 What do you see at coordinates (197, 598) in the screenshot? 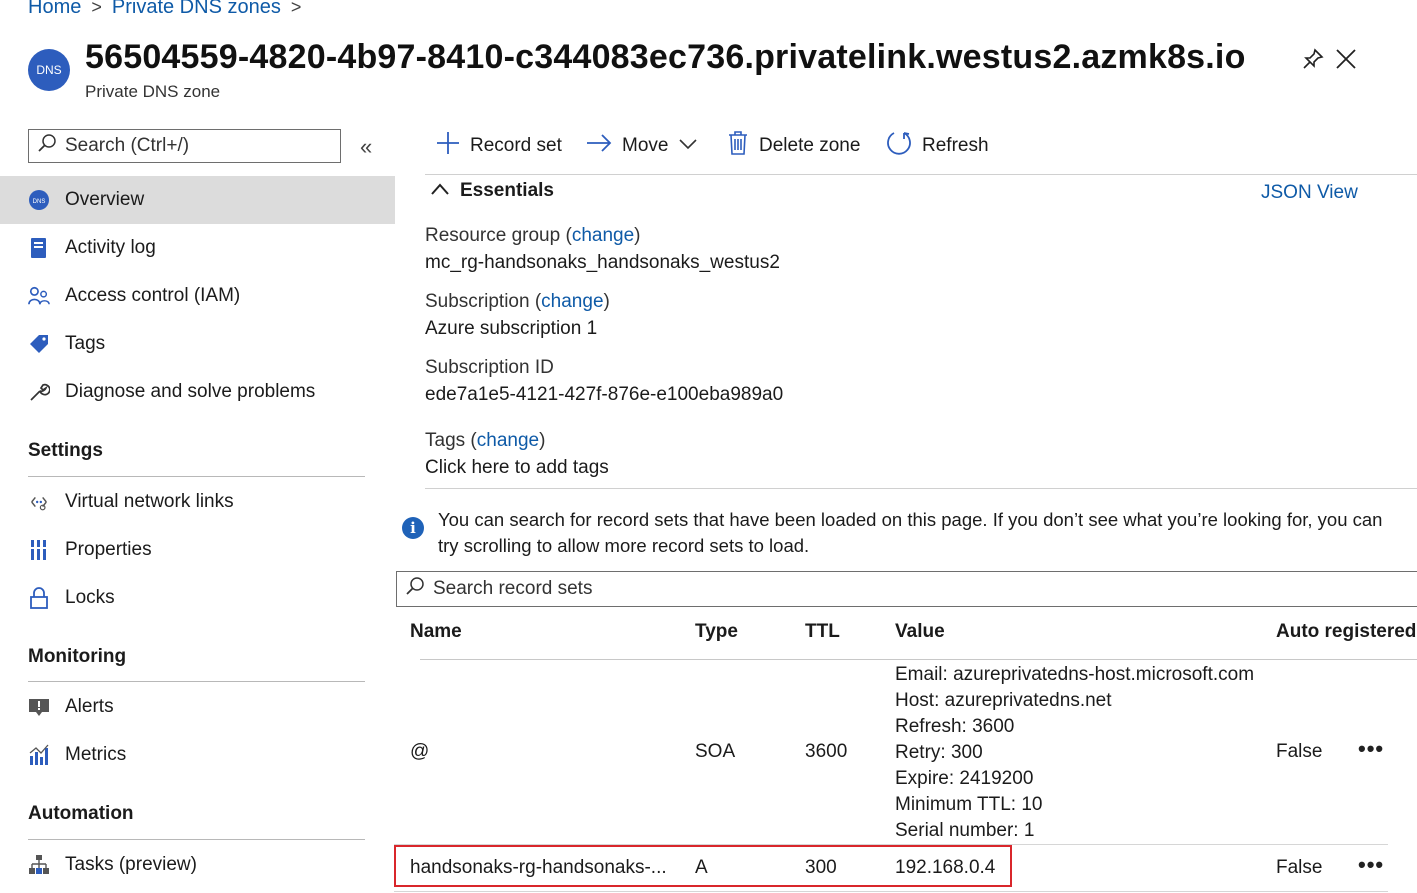
I see `sidebar-item-locks: Locks` at bounding box center [197, 598].